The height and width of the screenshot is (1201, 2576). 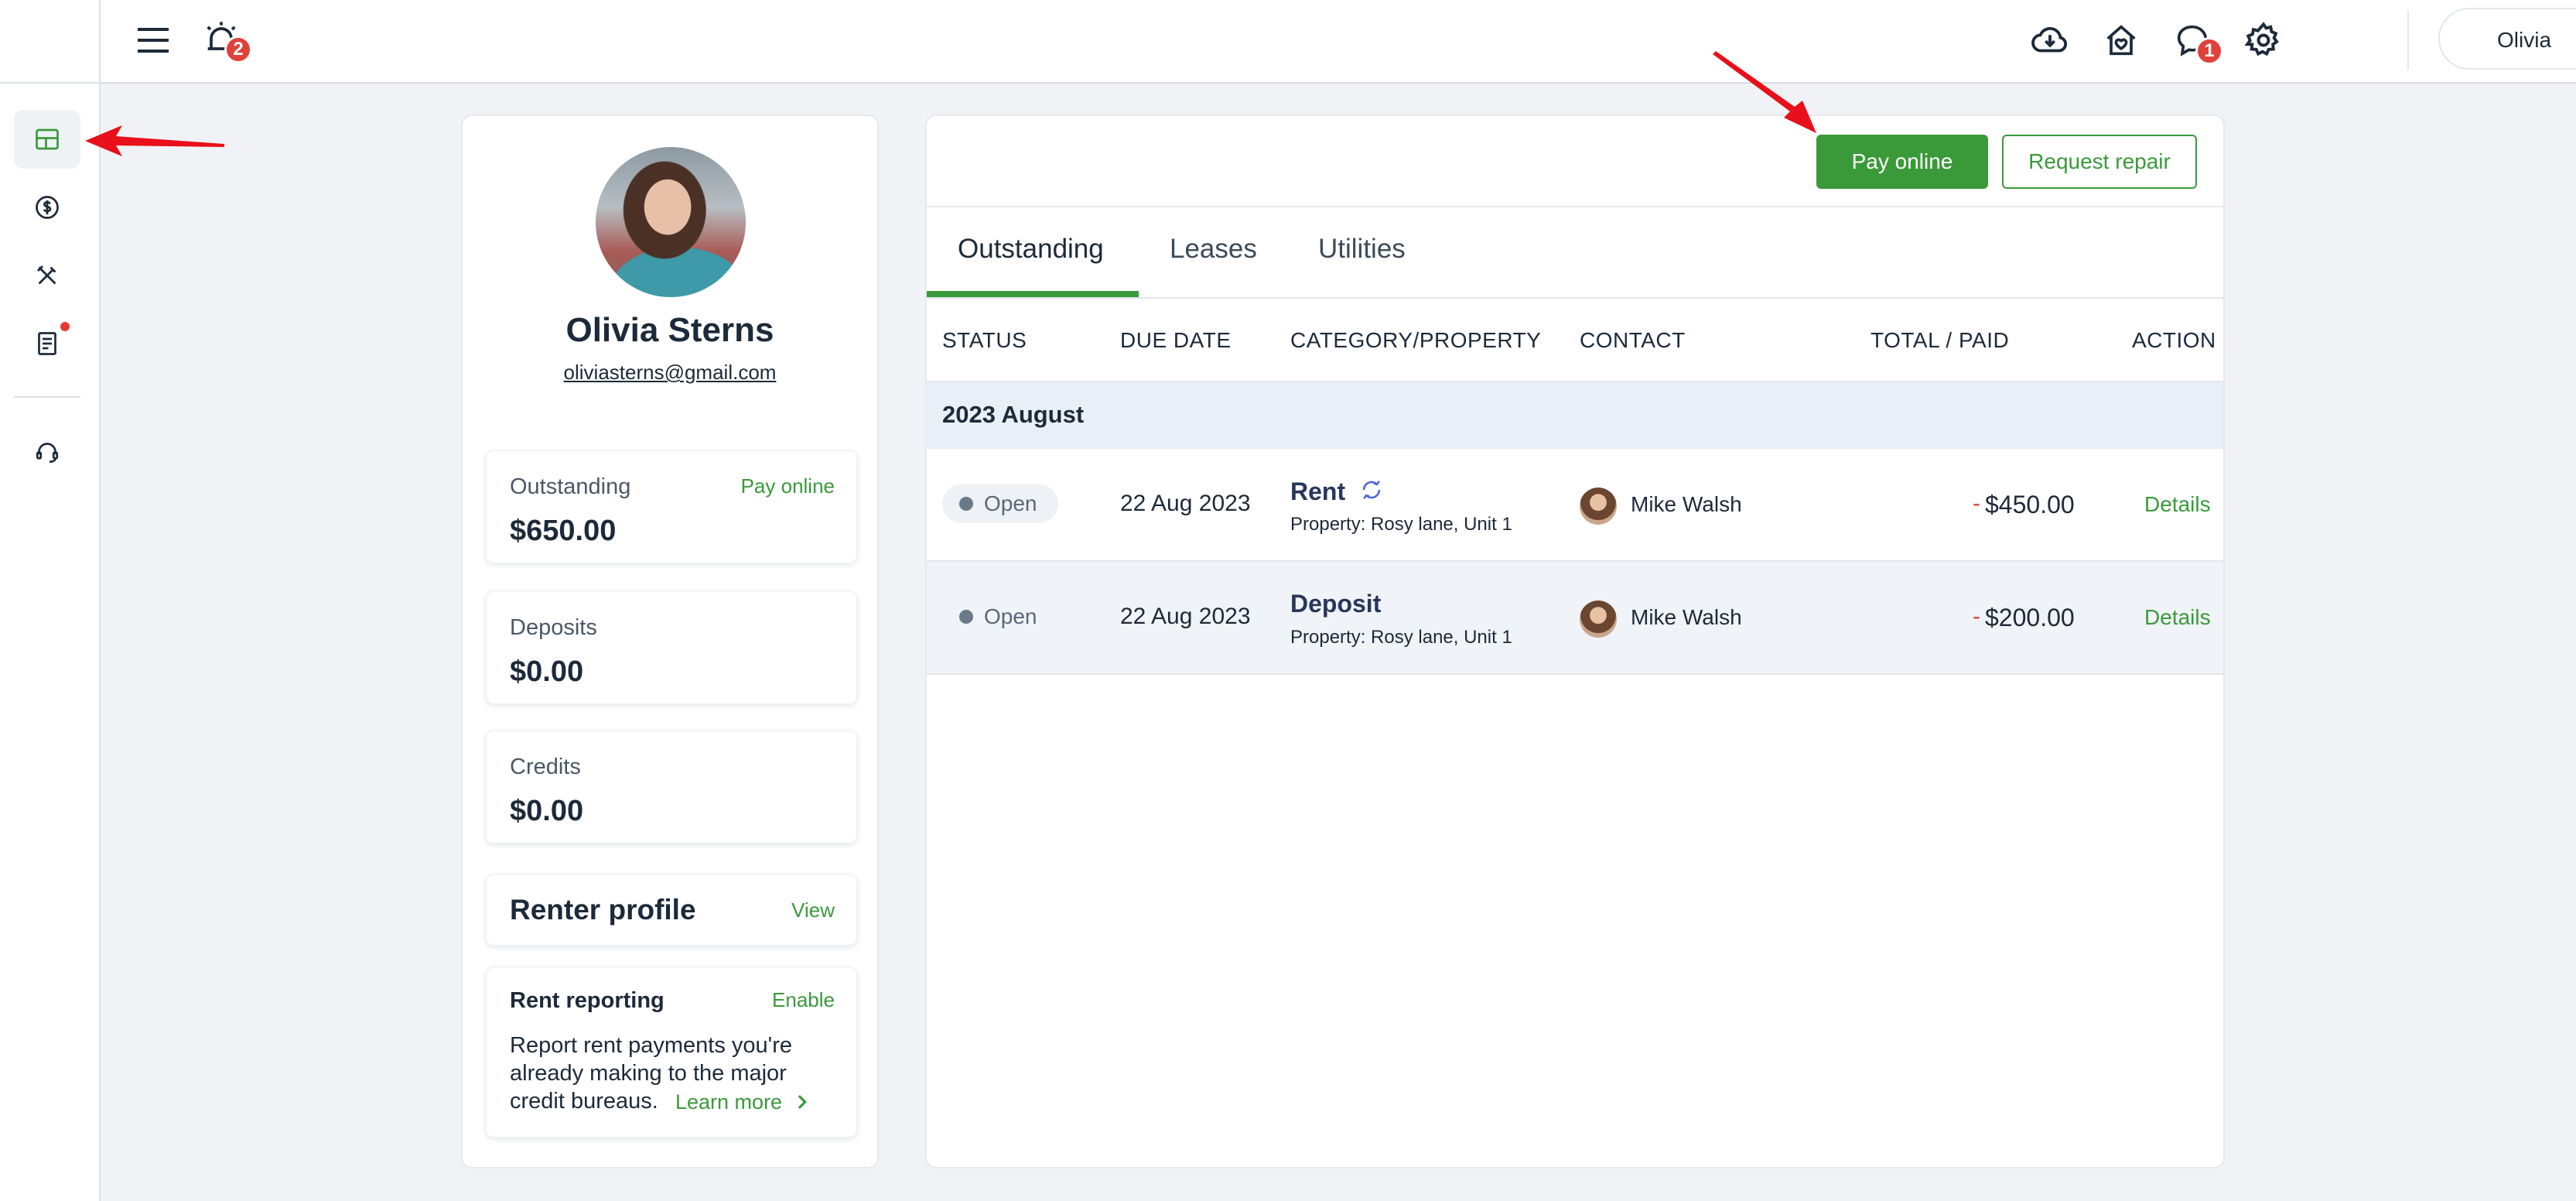 What do you see at coordinates (51, 601) in the screenshot?
I see `sidebar` at bounding box center [51, 601].